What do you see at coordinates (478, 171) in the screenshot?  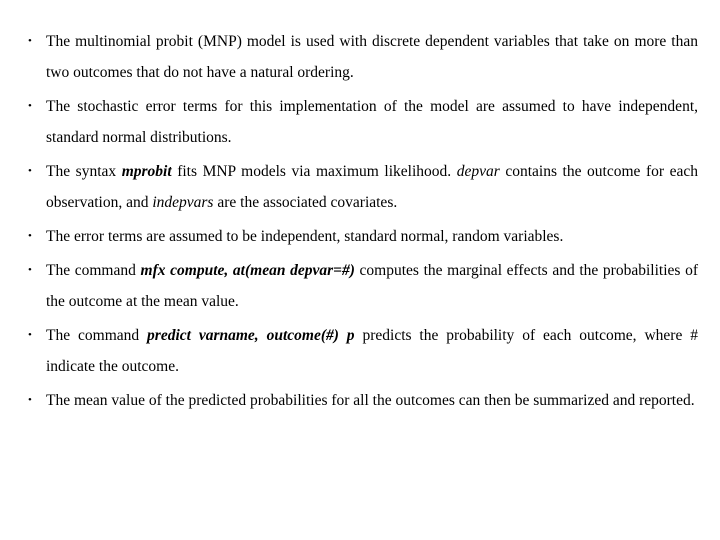 I see `term-depvar: depvar` at bounding box center [478, 171].